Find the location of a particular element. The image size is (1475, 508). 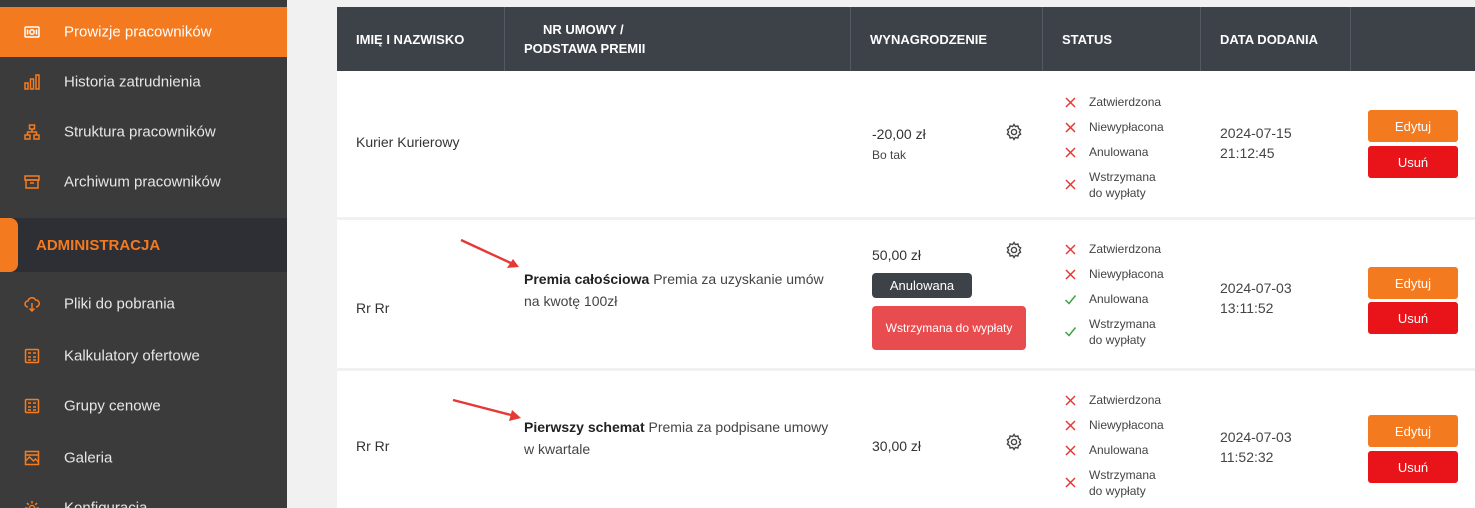

sidebar-item-grupy: Grupy cenowe is located at coordinates (143, 406).